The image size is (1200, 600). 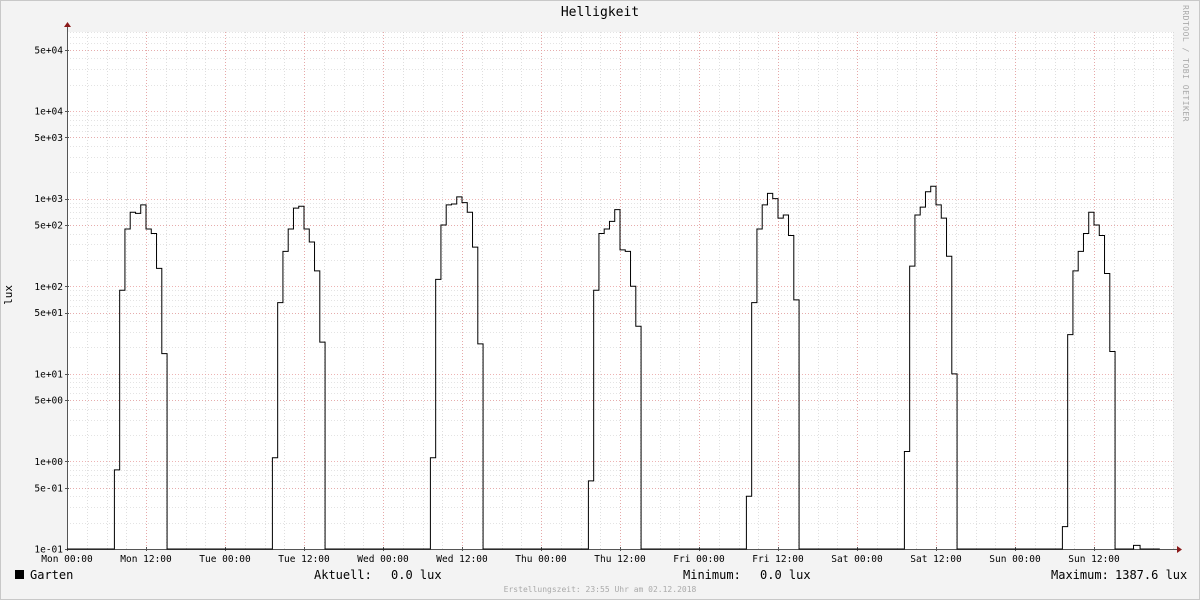 What do you see at coordinates (620, 559) in the screenshot?
I see `x-tick-label: Thu 12:00` at bounding box center [620, 559].